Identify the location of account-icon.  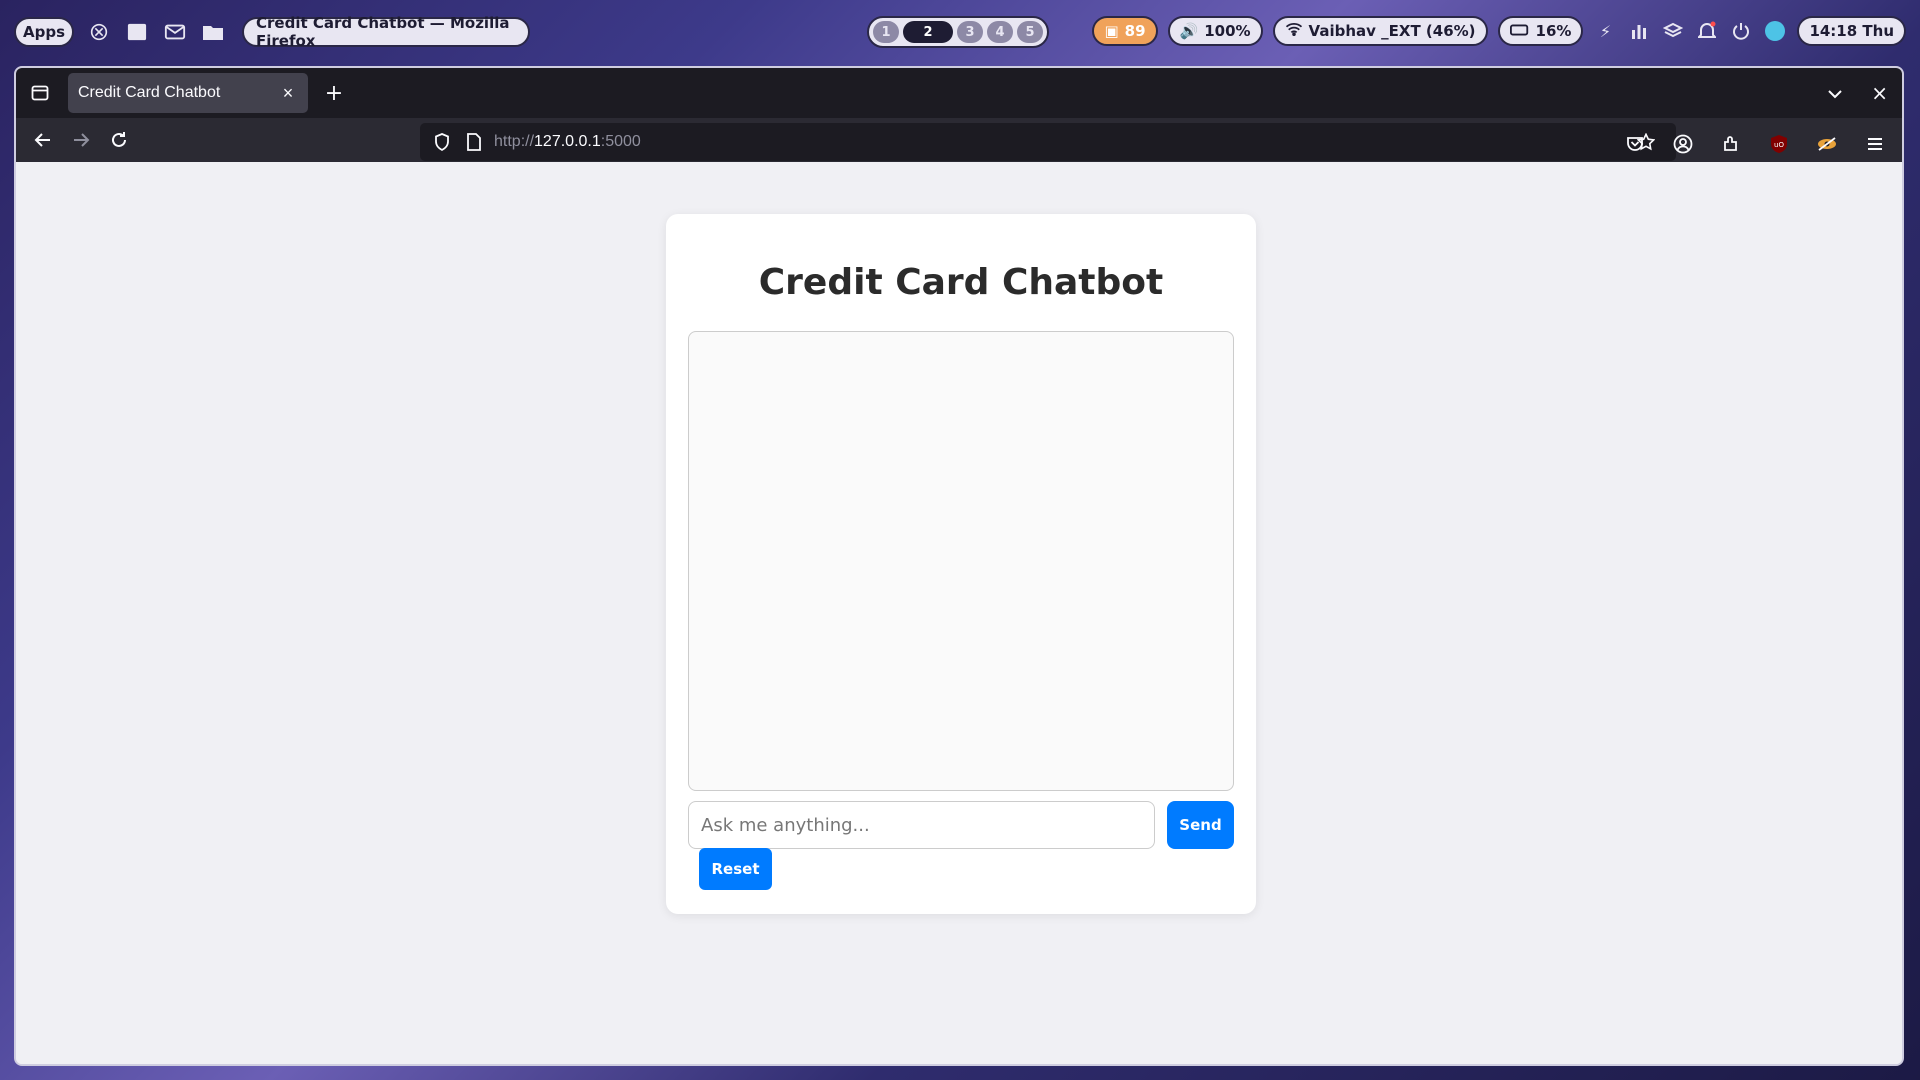
(1683, 144).